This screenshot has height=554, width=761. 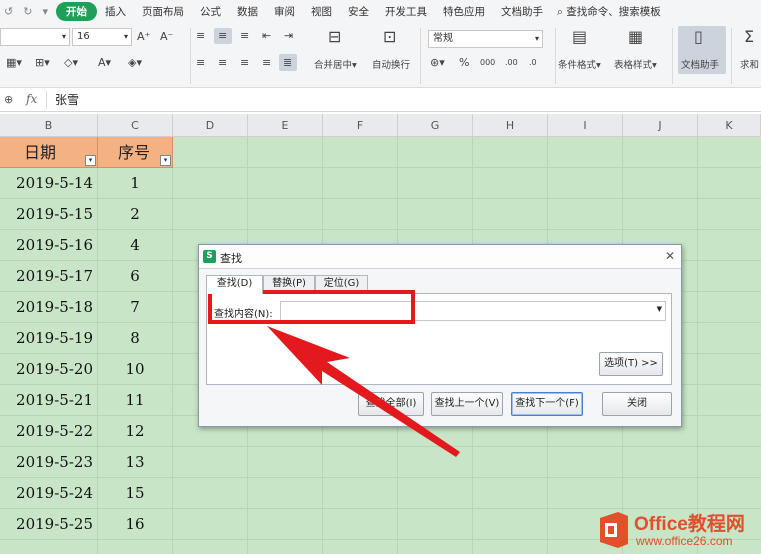 I want to click on arrow-shape, so click(x=363, y=391).